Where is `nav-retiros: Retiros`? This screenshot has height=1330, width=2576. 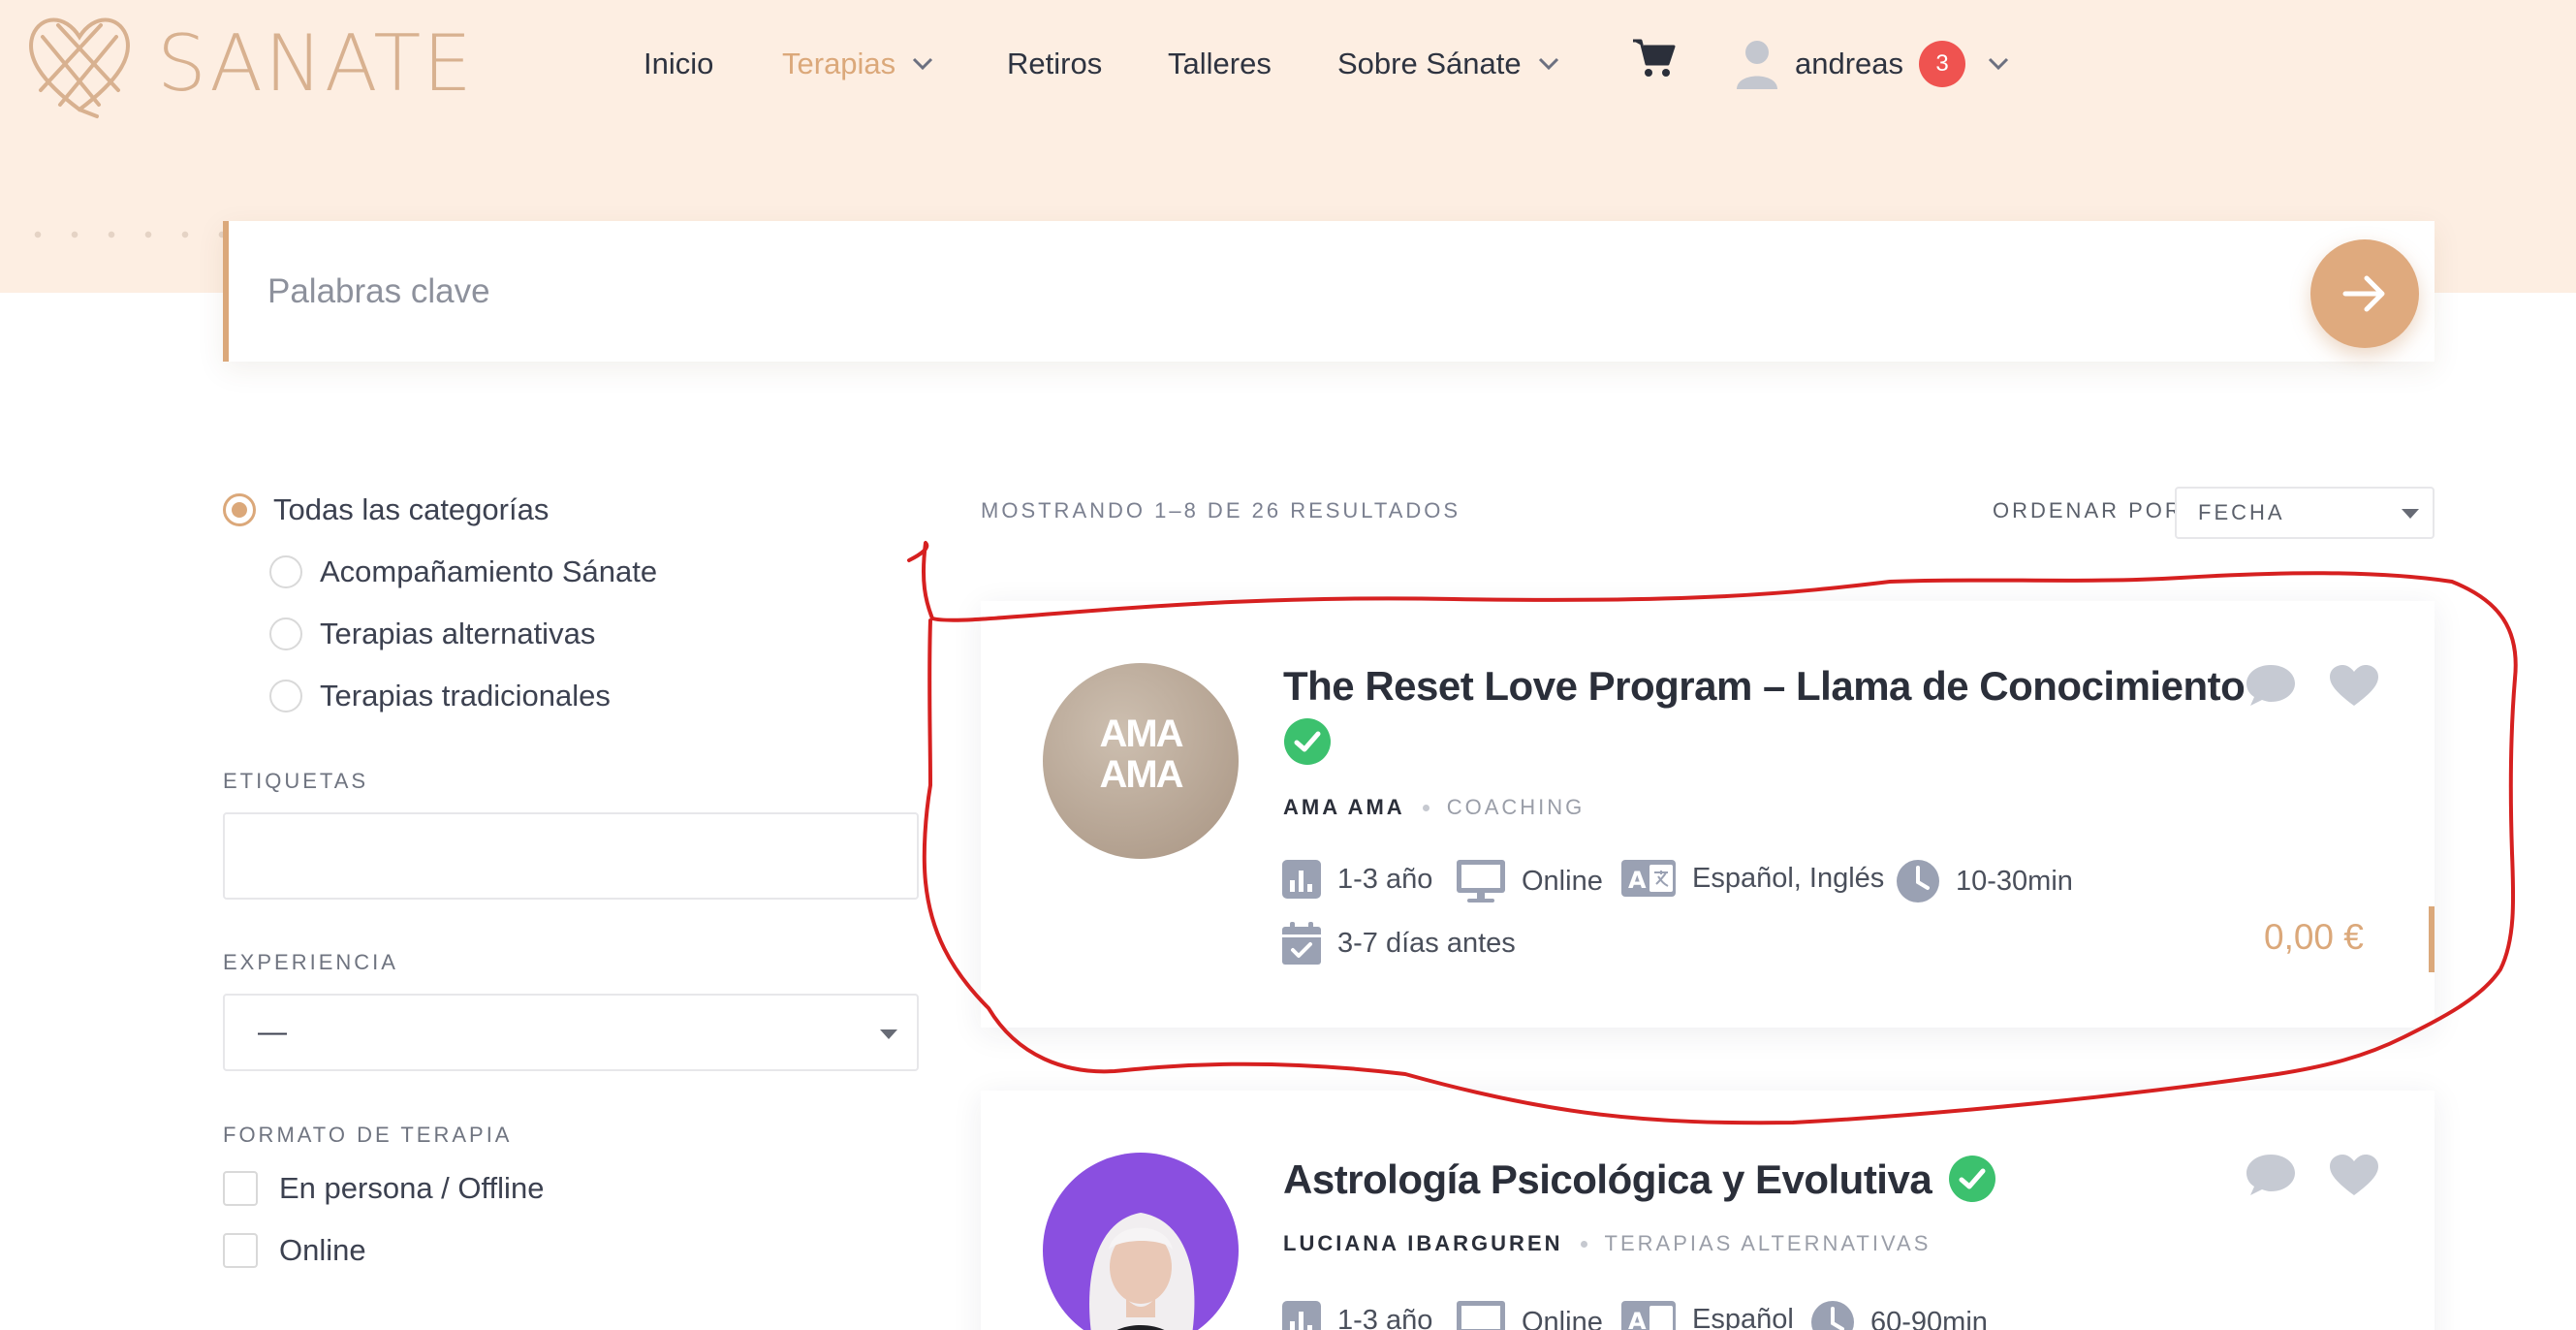 nav-retiros: Retiros is located at coordinates (1054, 64).